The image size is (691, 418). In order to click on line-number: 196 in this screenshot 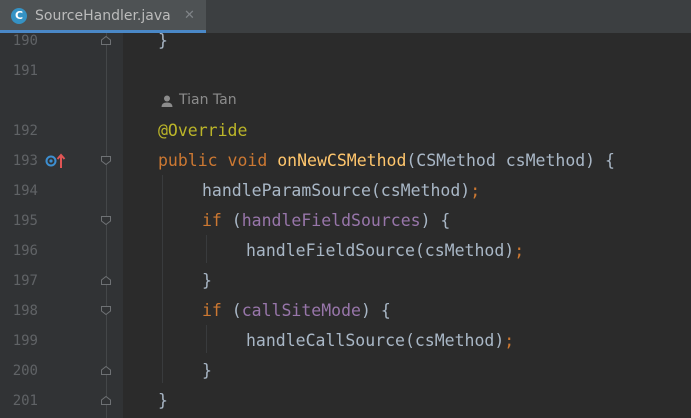, I will do `click(19, 251)`.